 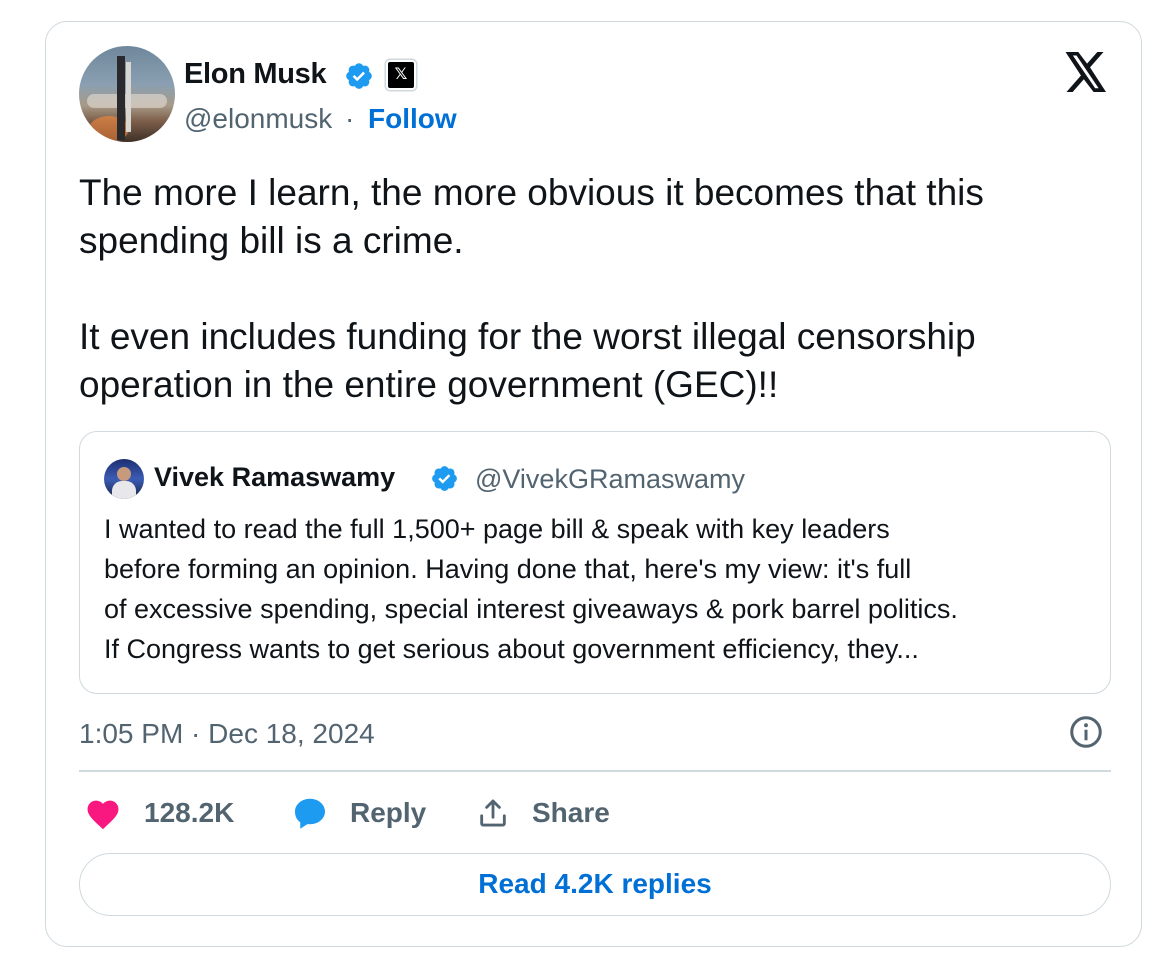 I want to click on share-icon, so click(x=493, y=813).